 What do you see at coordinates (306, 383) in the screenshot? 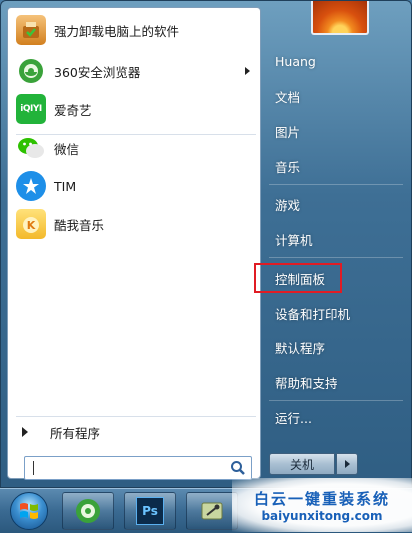
I see `link-label: 帮助和支持` at bounding box center [306, 383].